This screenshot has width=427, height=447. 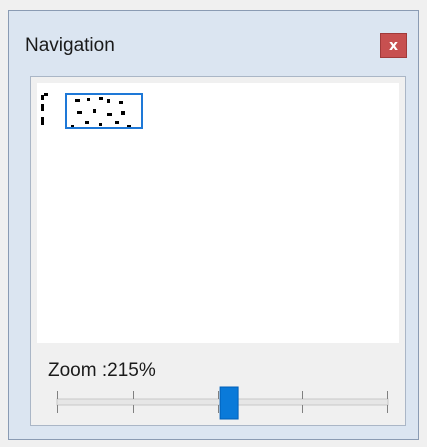 I want to click on window-title: Navigation, so click(x=70, y=45).